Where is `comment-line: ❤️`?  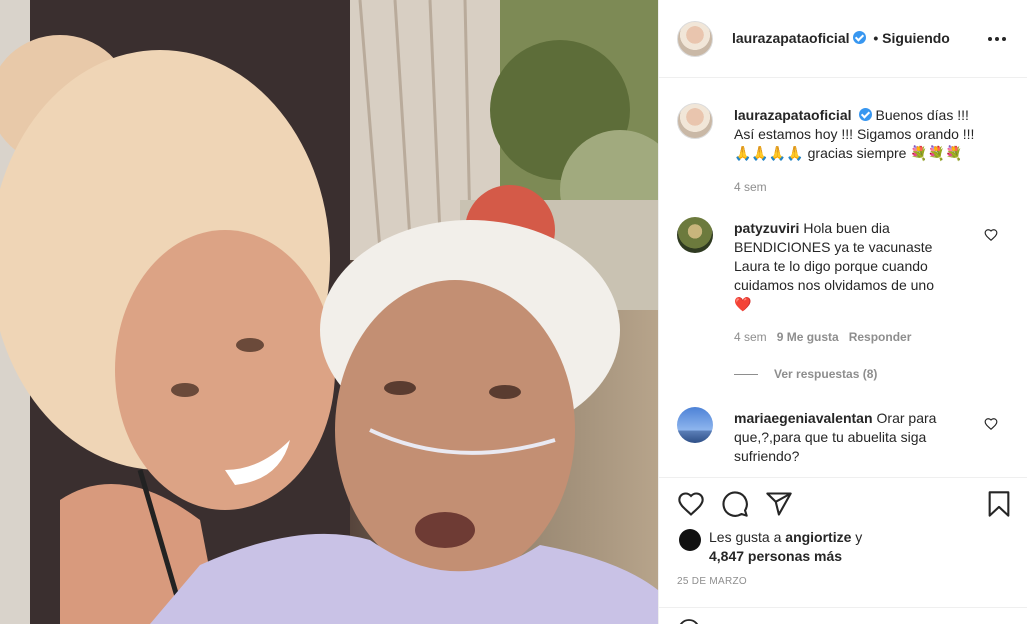
comment-line: ❤️ is located at coordinates (743, 304).